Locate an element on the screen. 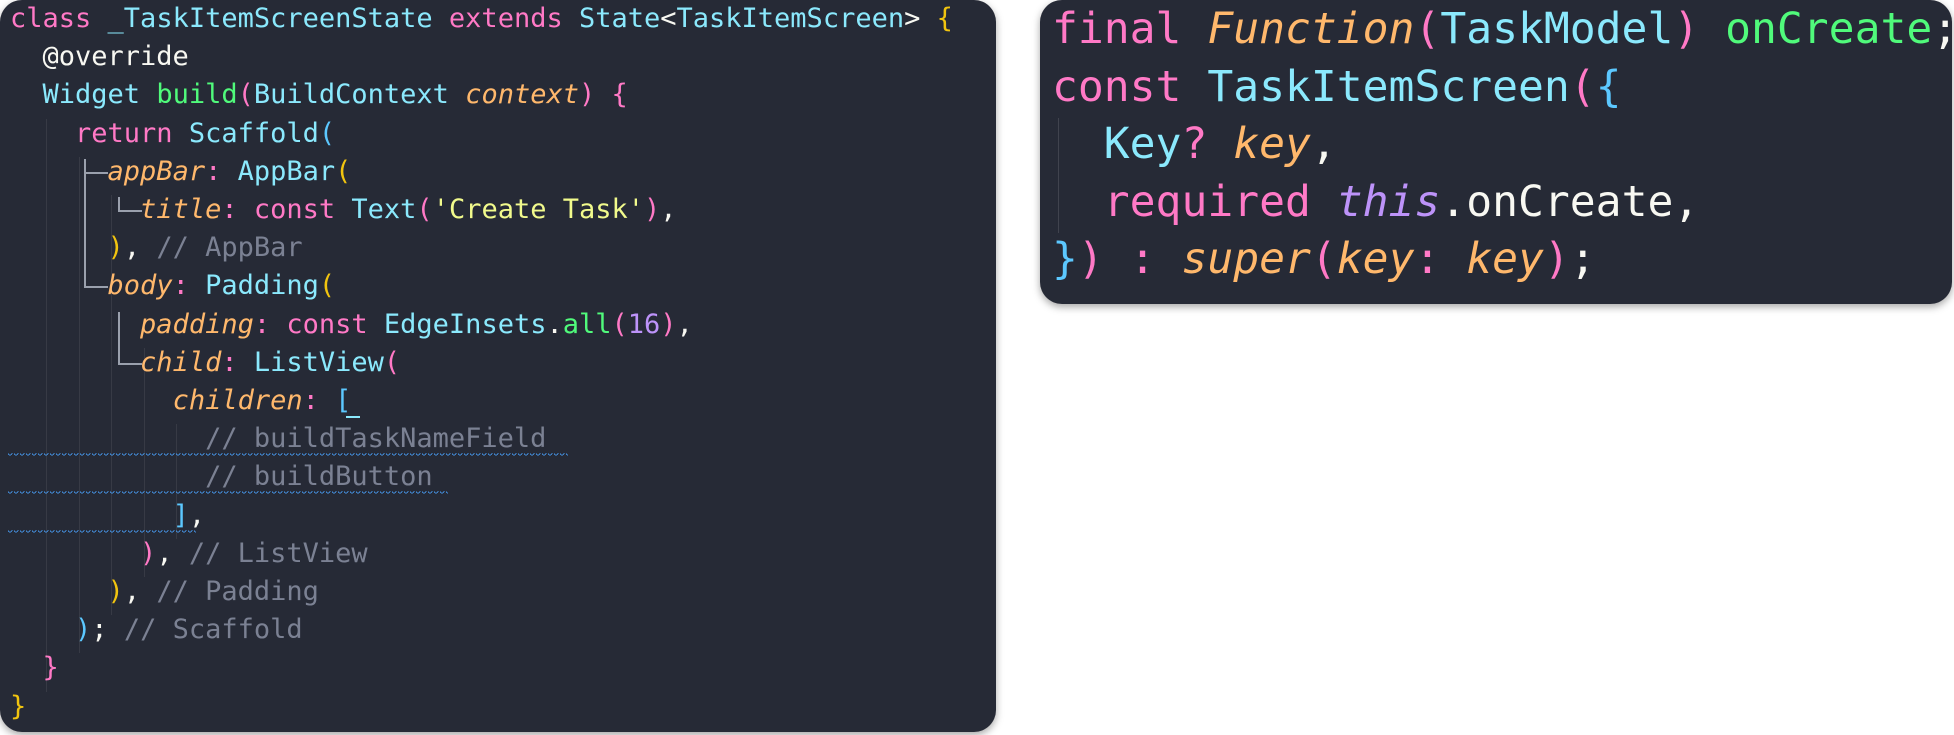 This screenshot has height=735, width=1954. code-line: const TaskItemScreen({ is located at coordinates (1337, 87).